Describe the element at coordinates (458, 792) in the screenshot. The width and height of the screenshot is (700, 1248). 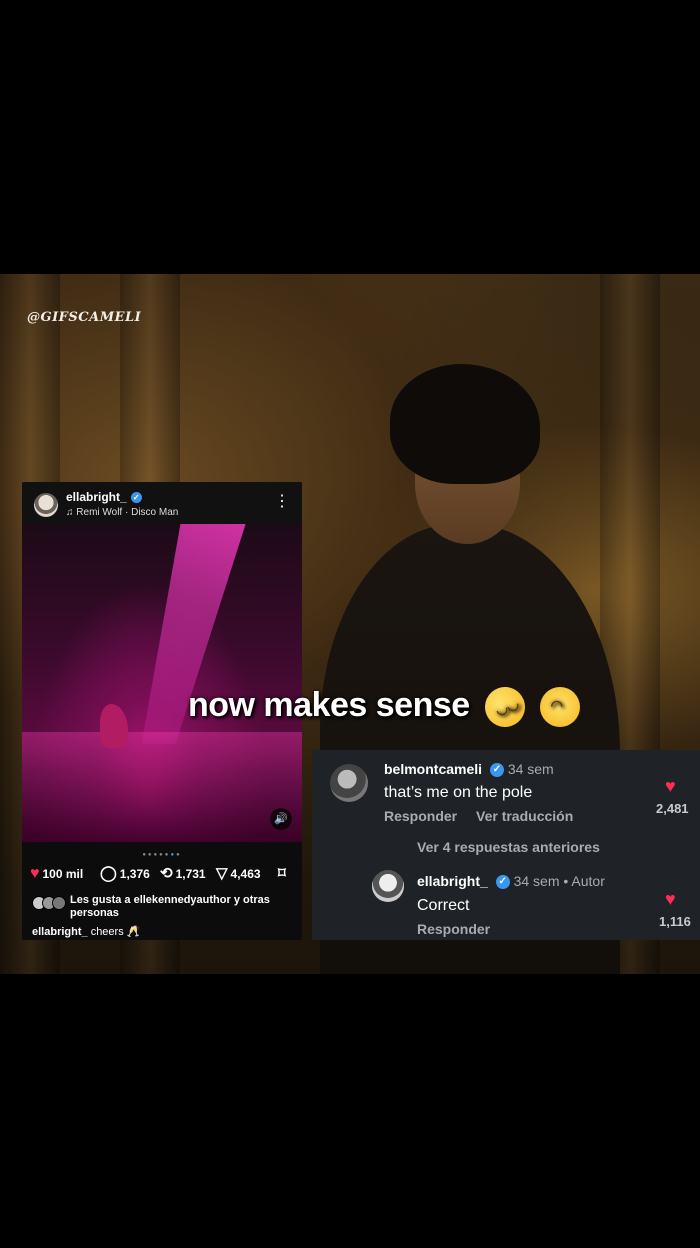
I see `comment-text: that’s me on the pole` at that location.